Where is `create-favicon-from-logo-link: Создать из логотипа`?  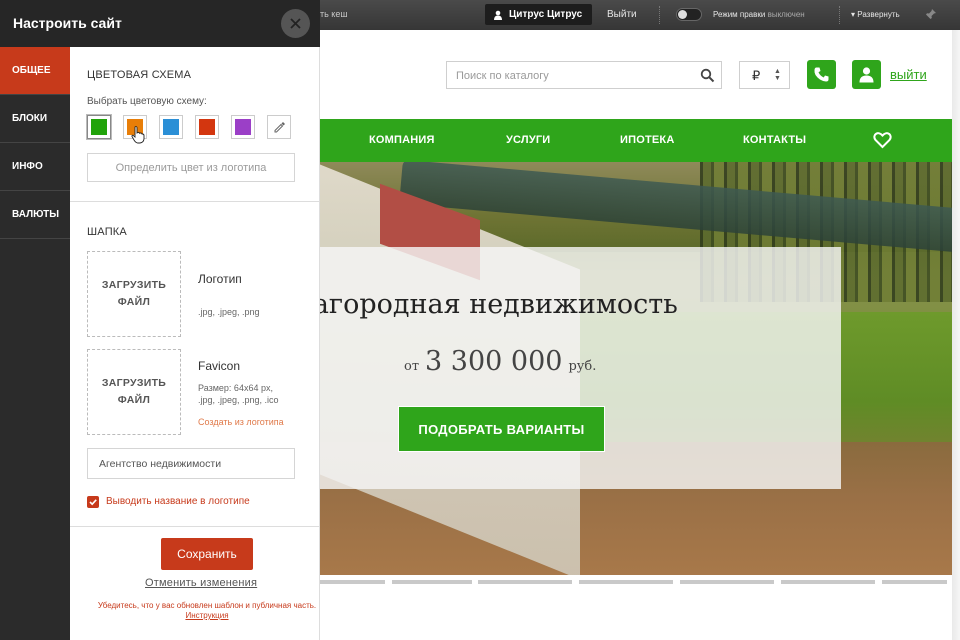 create-favicon-from-logo-link: Создать из логотипа is located at coordinates (241, 422).